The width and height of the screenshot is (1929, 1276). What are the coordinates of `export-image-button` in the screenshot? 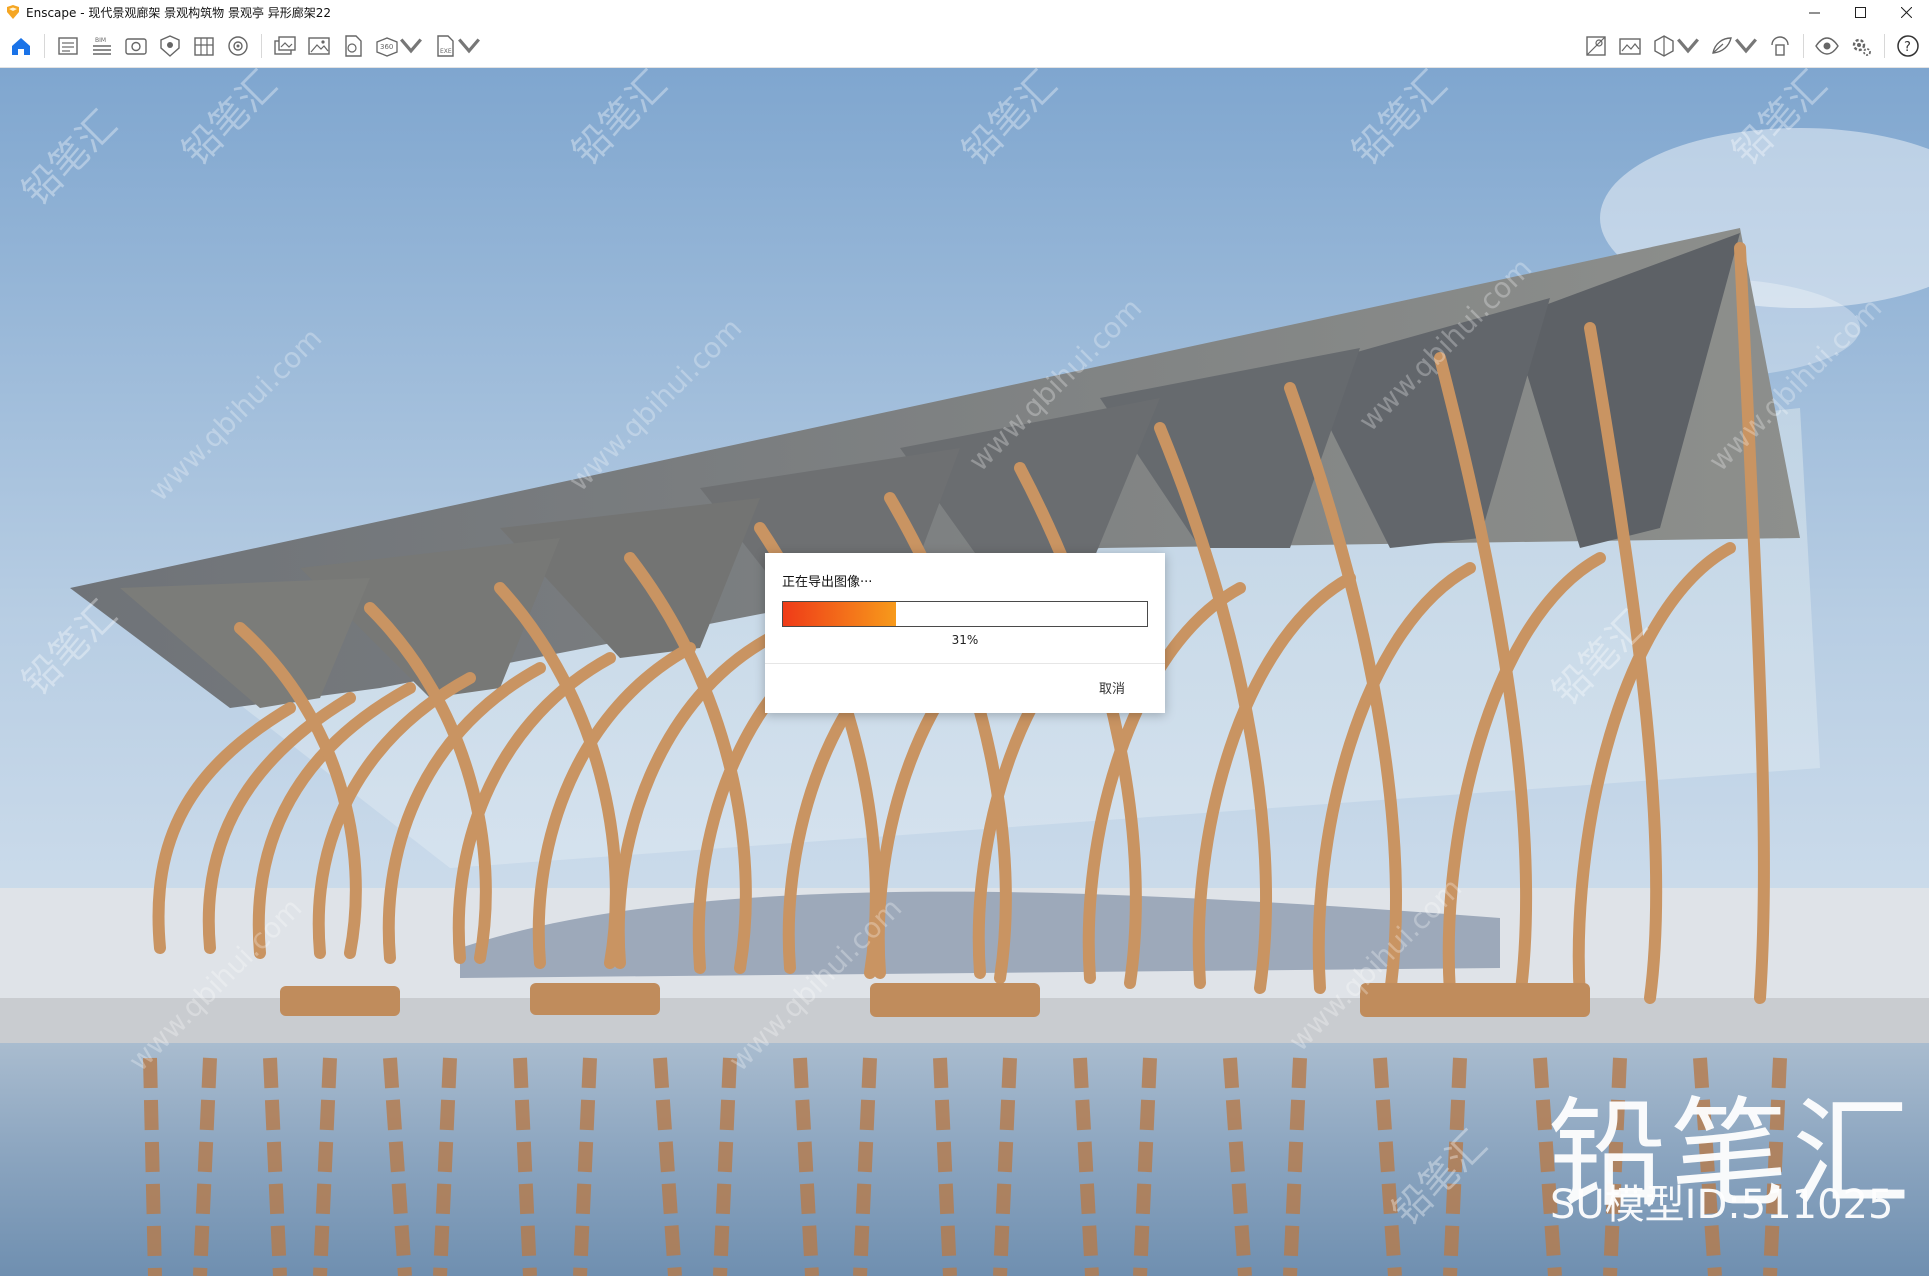 It's located at (353, 46).